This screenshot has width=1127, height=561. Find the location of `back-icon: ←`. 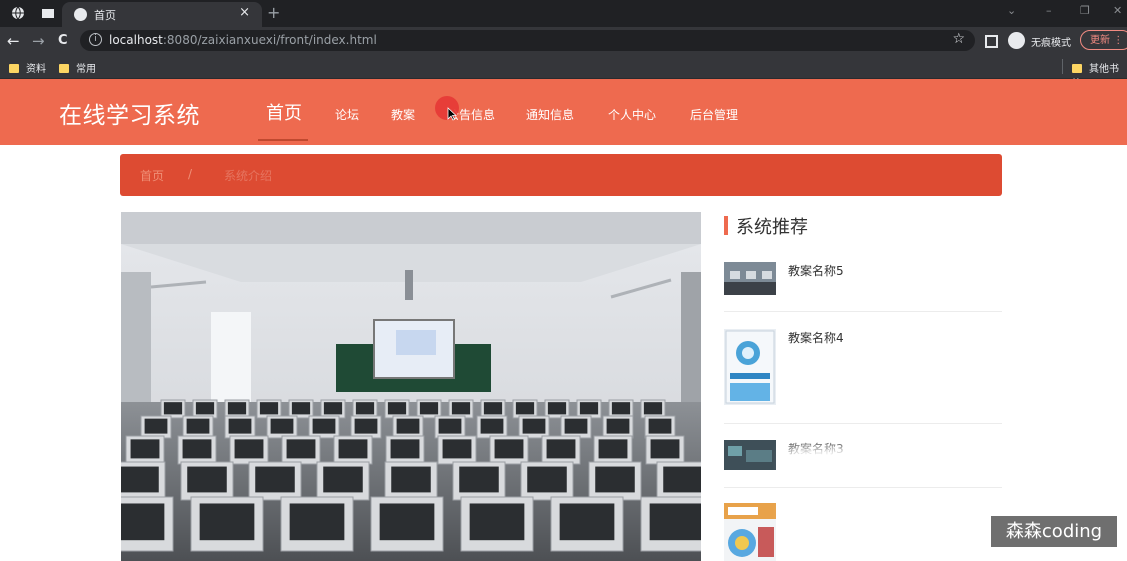

back-icon: ← is located at coordinates (13, 41).